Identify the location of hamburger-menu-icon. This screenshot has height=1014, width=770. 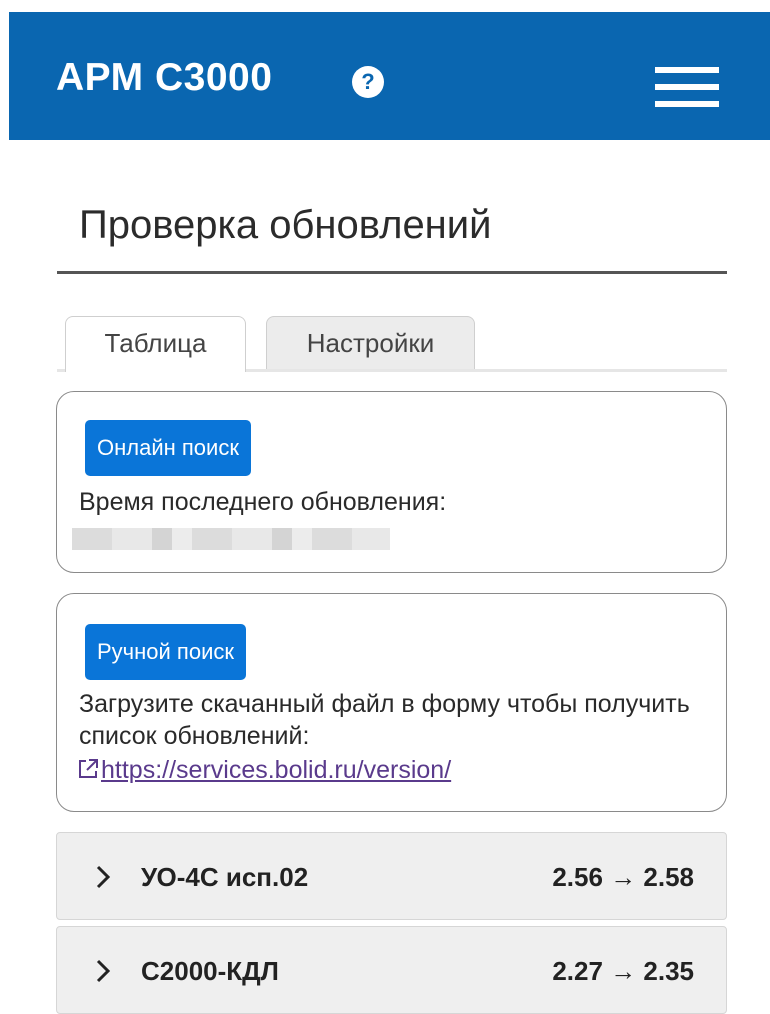
(687, 87).